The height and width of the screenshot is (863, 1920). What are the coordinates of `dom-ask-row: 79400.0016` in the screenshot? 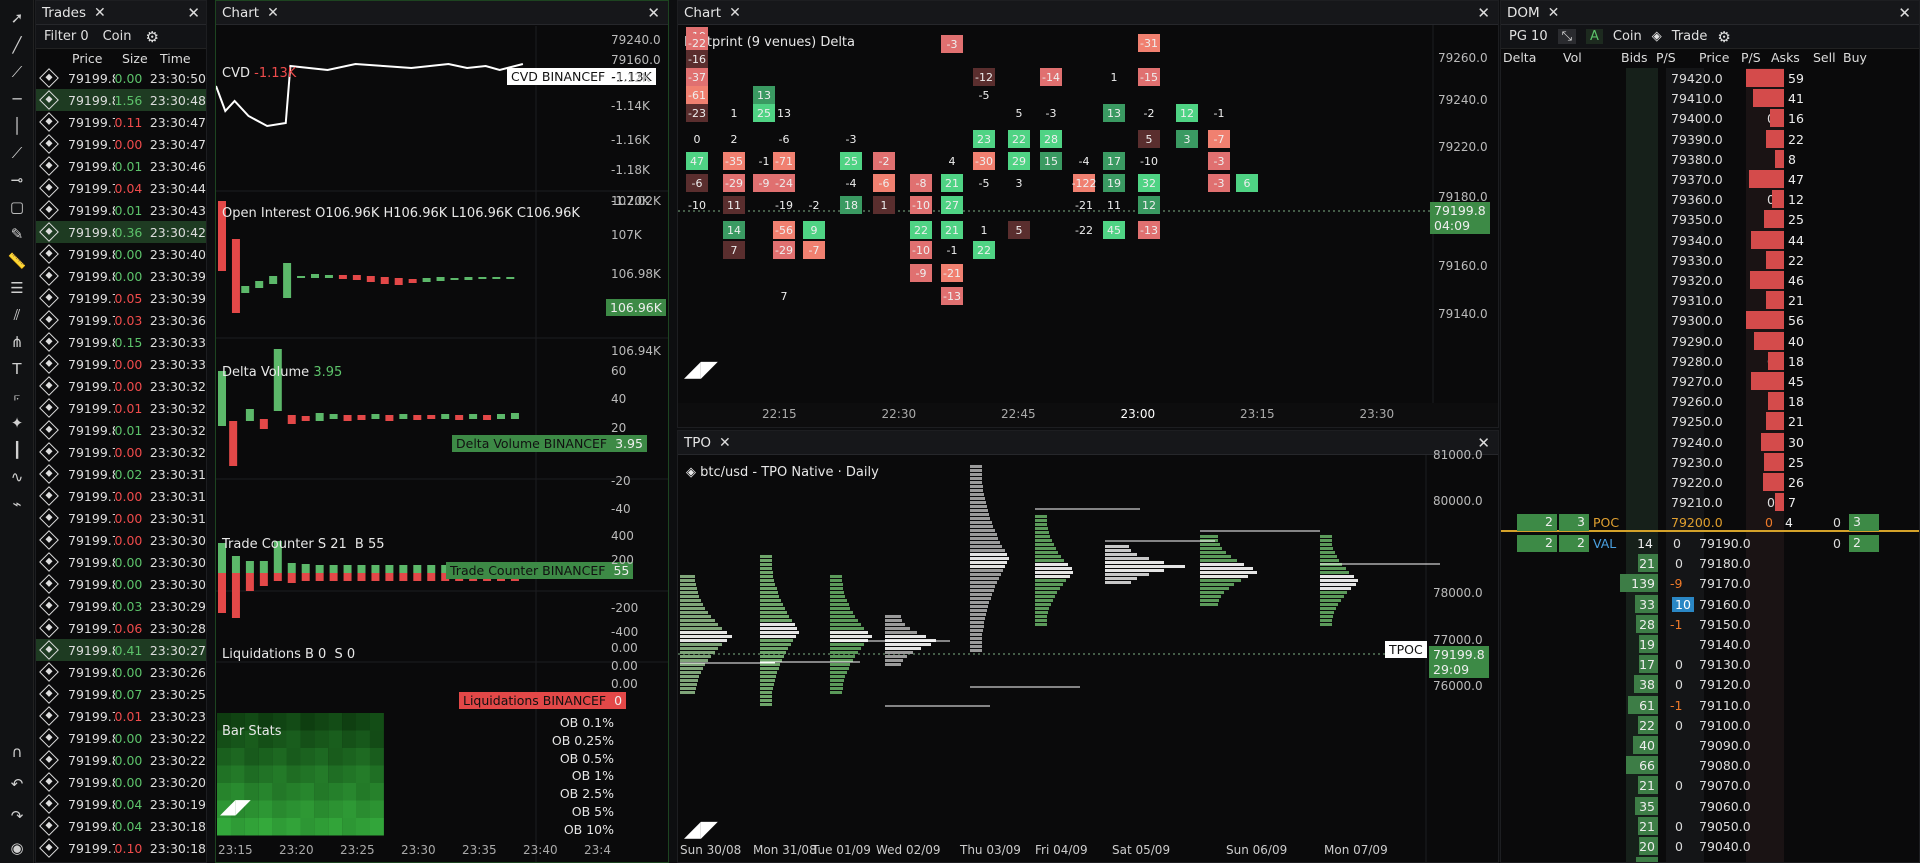 It's located at (1710, 118).